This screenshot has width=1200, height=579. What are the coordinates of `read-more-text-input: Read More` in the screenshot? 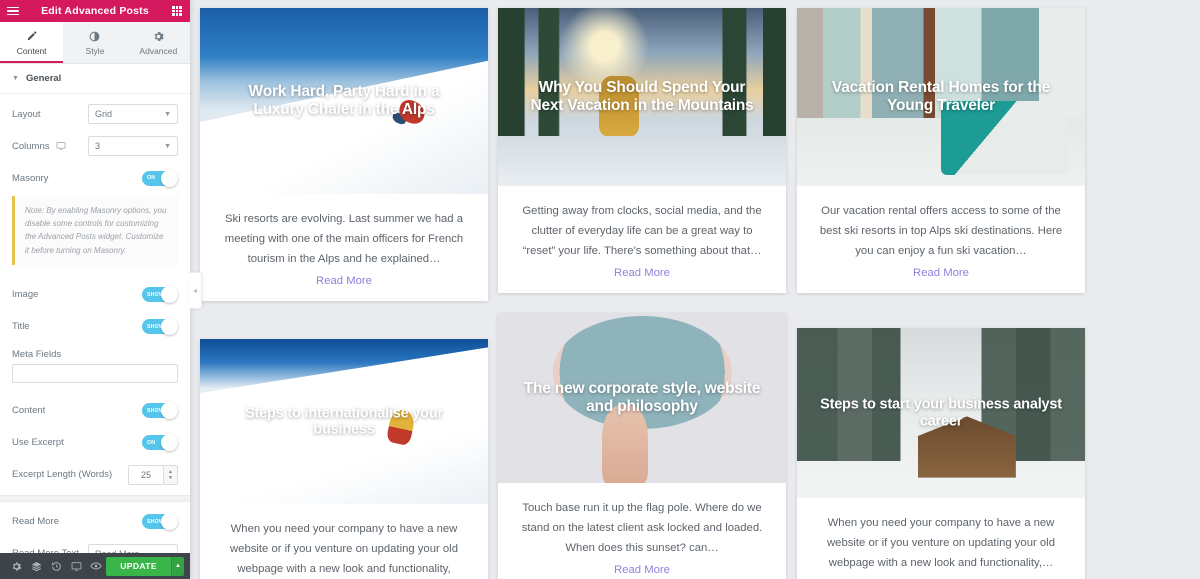 It's located at (133, 548).